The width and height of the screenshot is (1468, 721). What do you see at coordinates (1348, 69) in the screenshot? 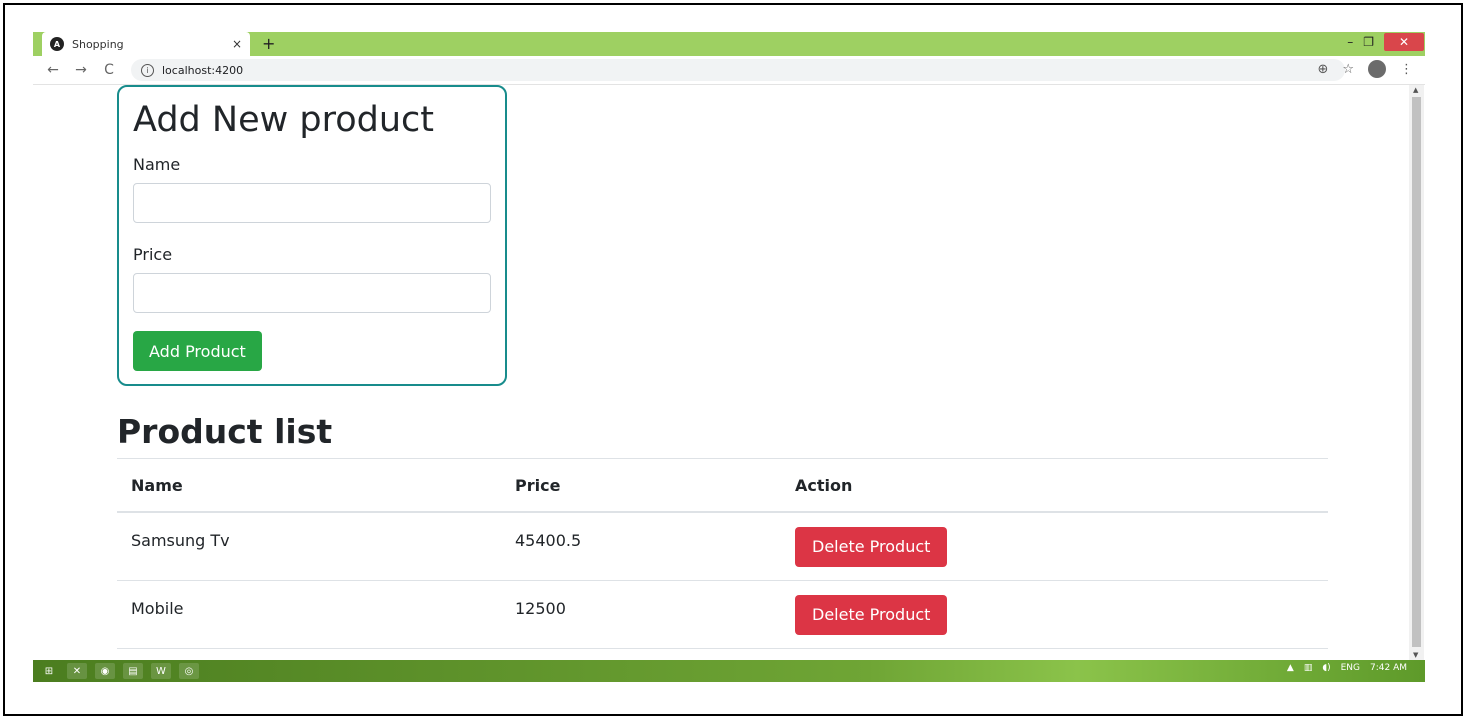
I see `bookmark-star-icon: ☆` at bounding box center [1348, 69].